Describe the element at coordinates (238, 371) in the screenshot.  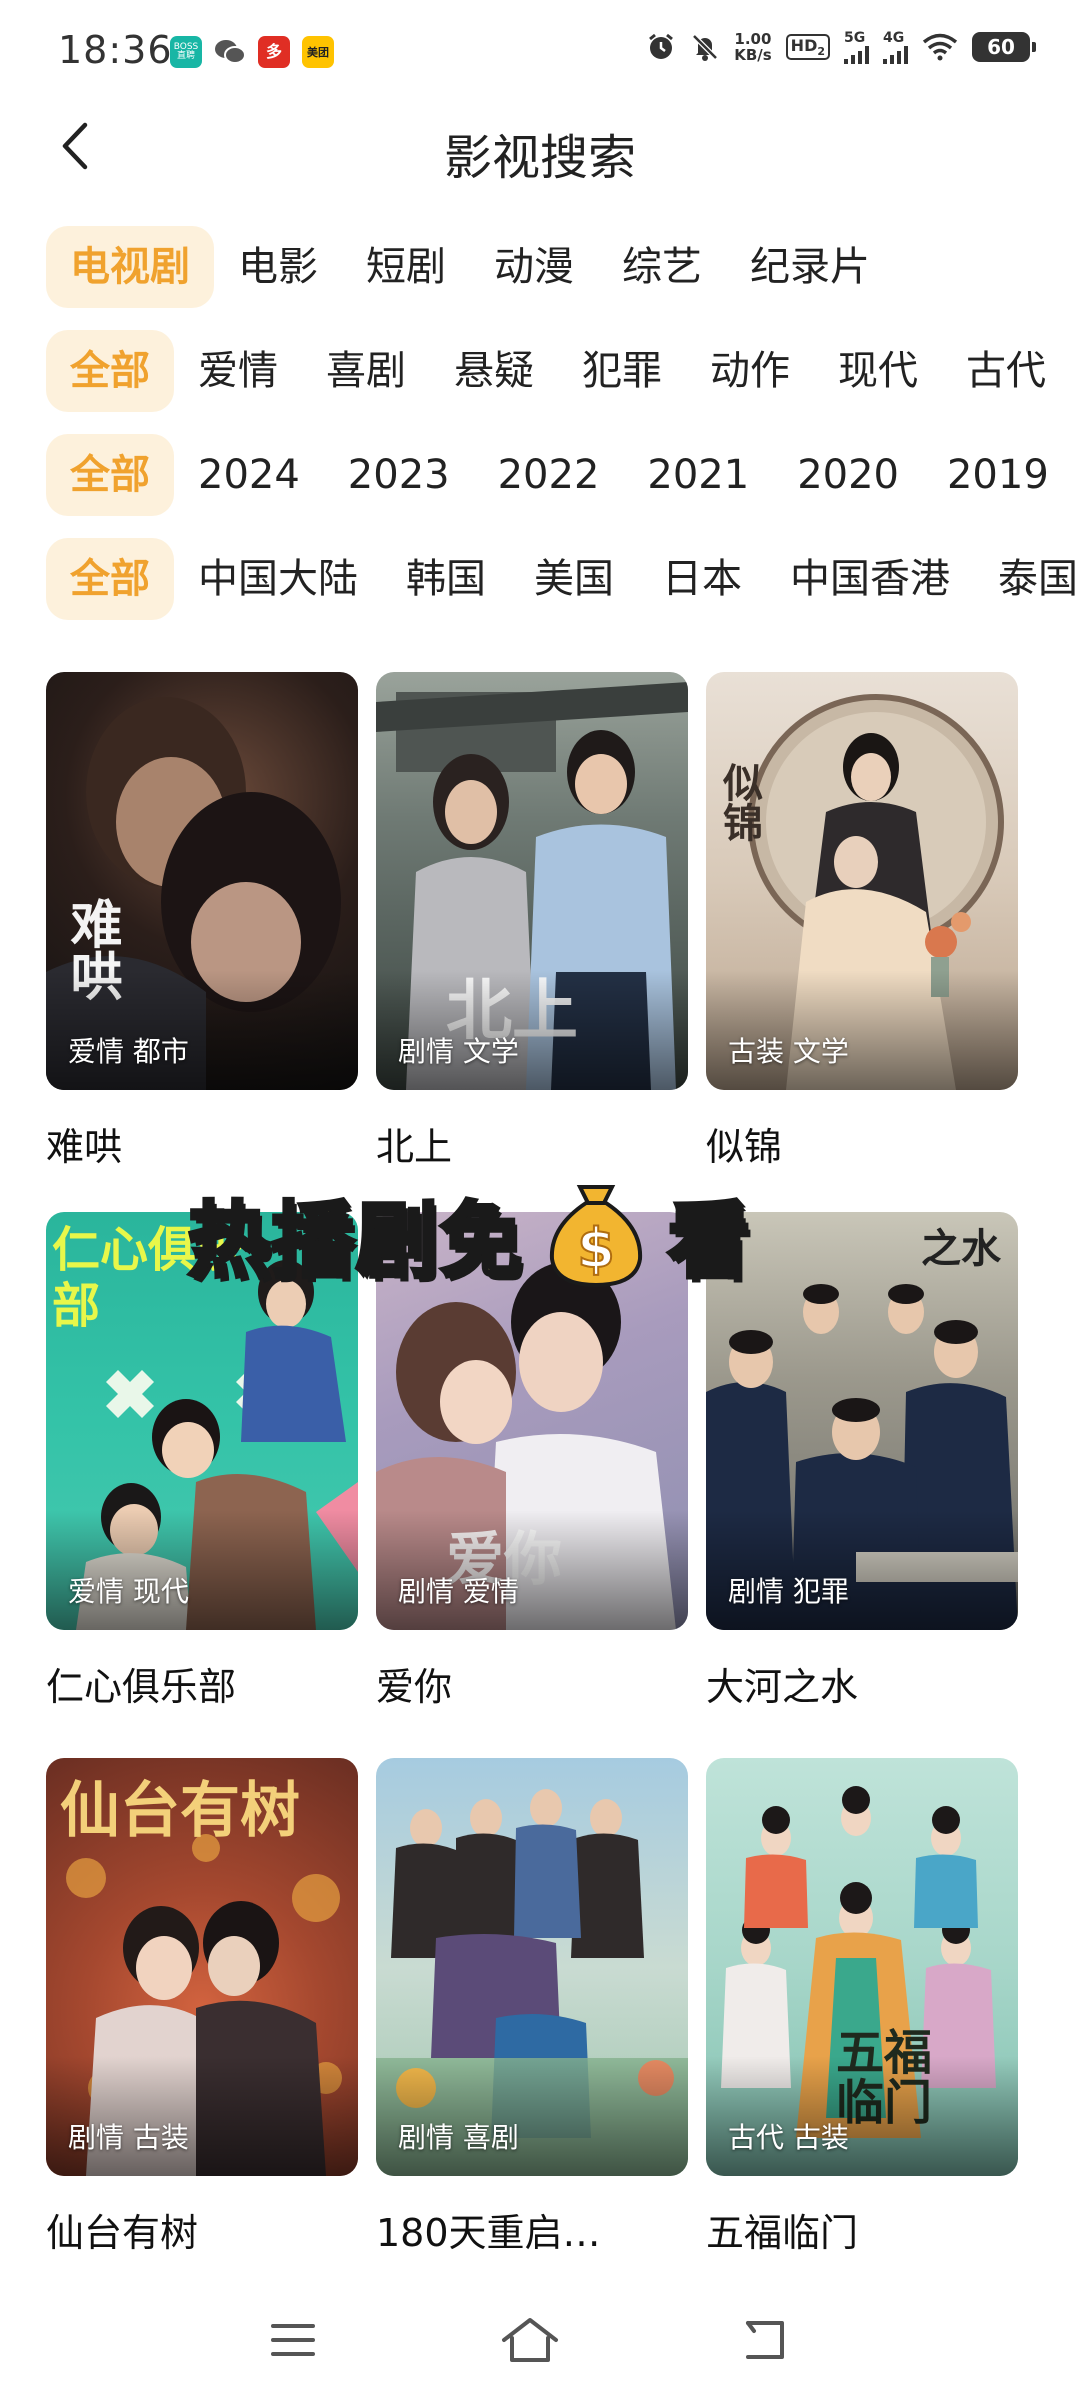
I see `genre-chip-romance: 爱情` at that location.